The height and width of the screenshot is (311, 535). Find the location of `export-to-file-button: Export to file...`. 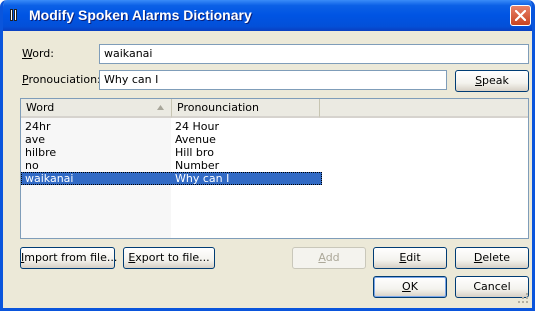

export-to-file-button: Export to file... is located at coordinates (169, 258).